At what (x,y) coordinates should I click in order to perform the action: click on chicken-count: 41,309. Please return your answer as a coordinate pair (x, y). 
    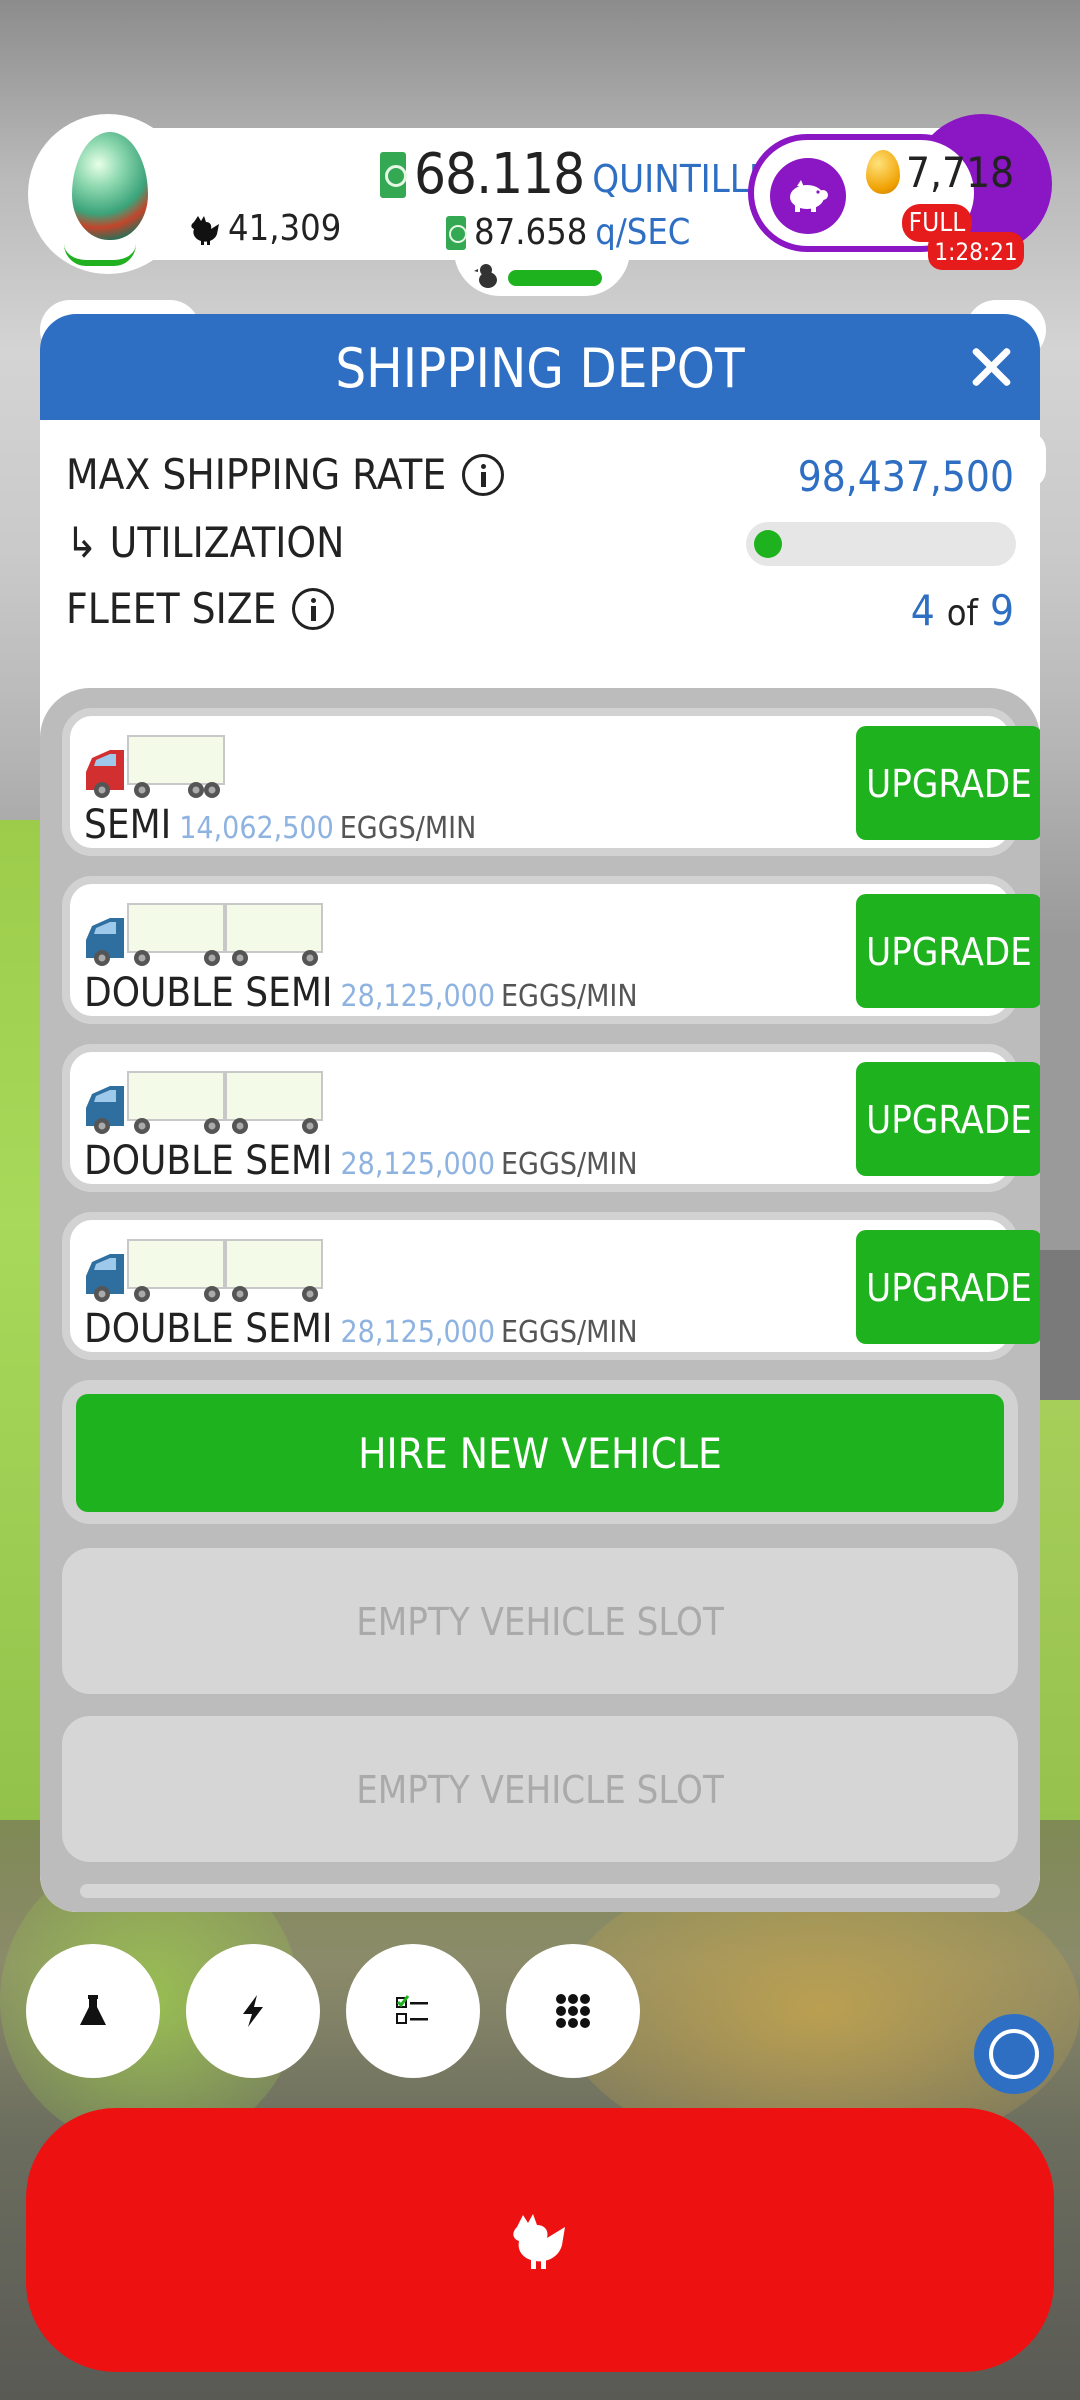
    Looking at the image, I should click on (264, 228).